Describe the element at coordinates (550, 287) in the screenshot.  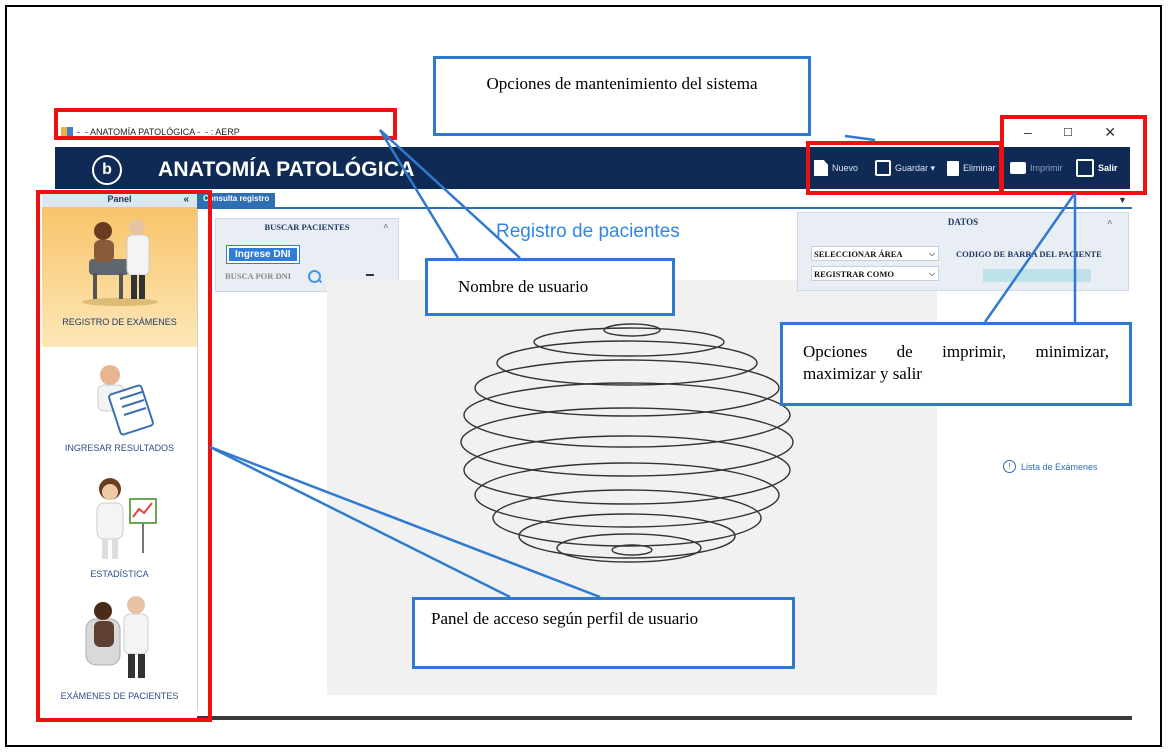
I see `callout-usuario: Nombre de usuario` at that location.